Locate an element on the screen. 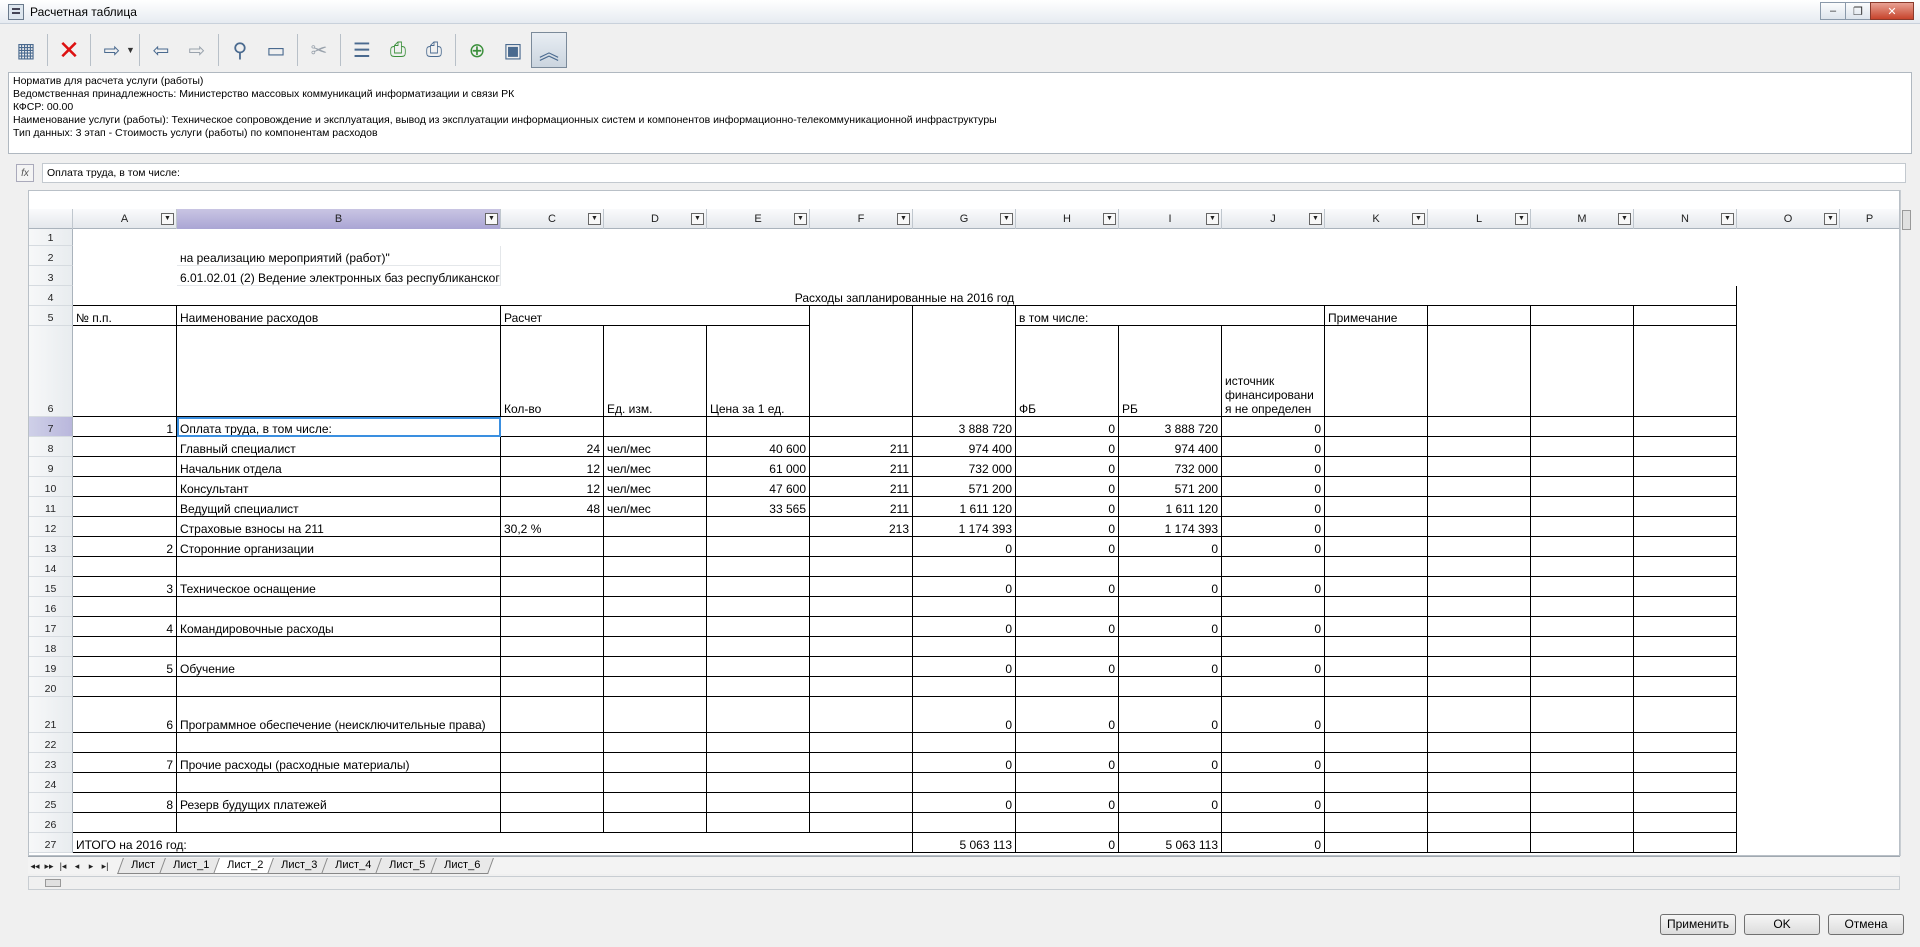  cell-b6 is located at coordinates (339, 371).